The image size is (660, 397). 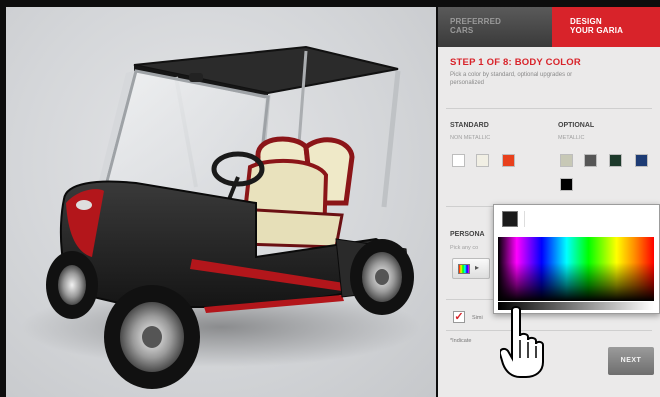 What do you see at coordinates (482, 160) in the screenshot?
I see `swatch-standard-cream` at bounding box center [482, 160].